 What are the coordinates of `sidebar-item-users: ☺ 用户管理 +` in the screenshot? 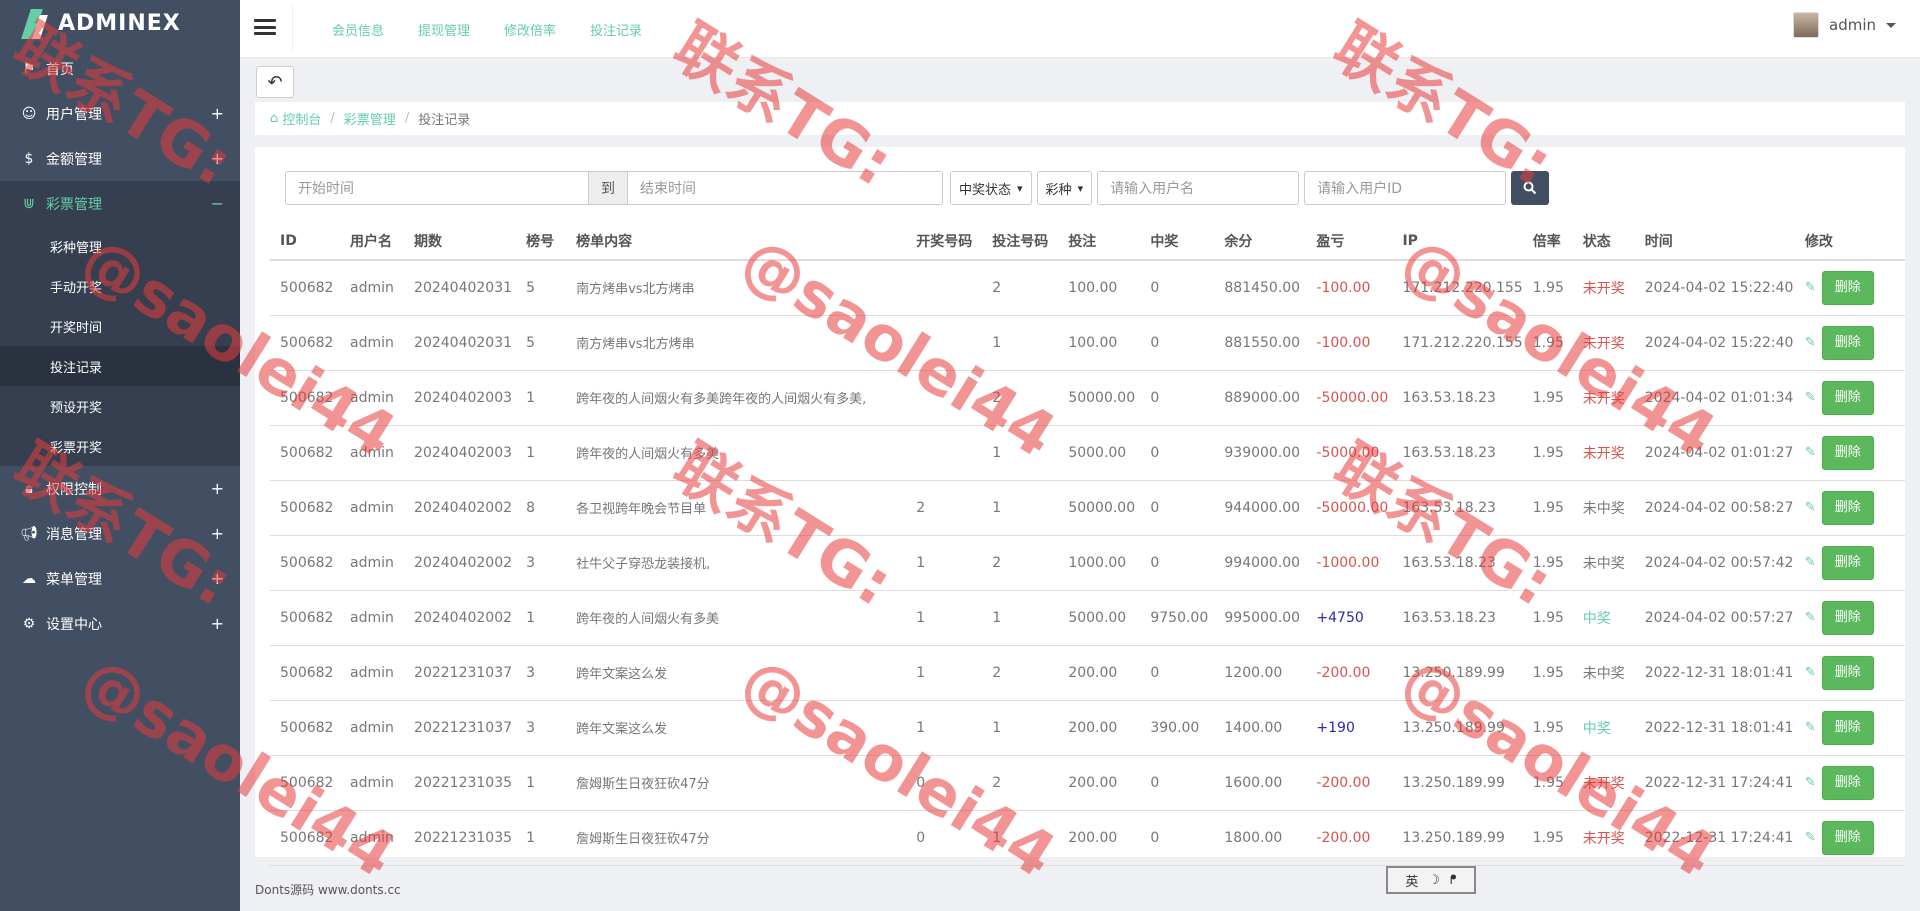 It's located at (120, 113).